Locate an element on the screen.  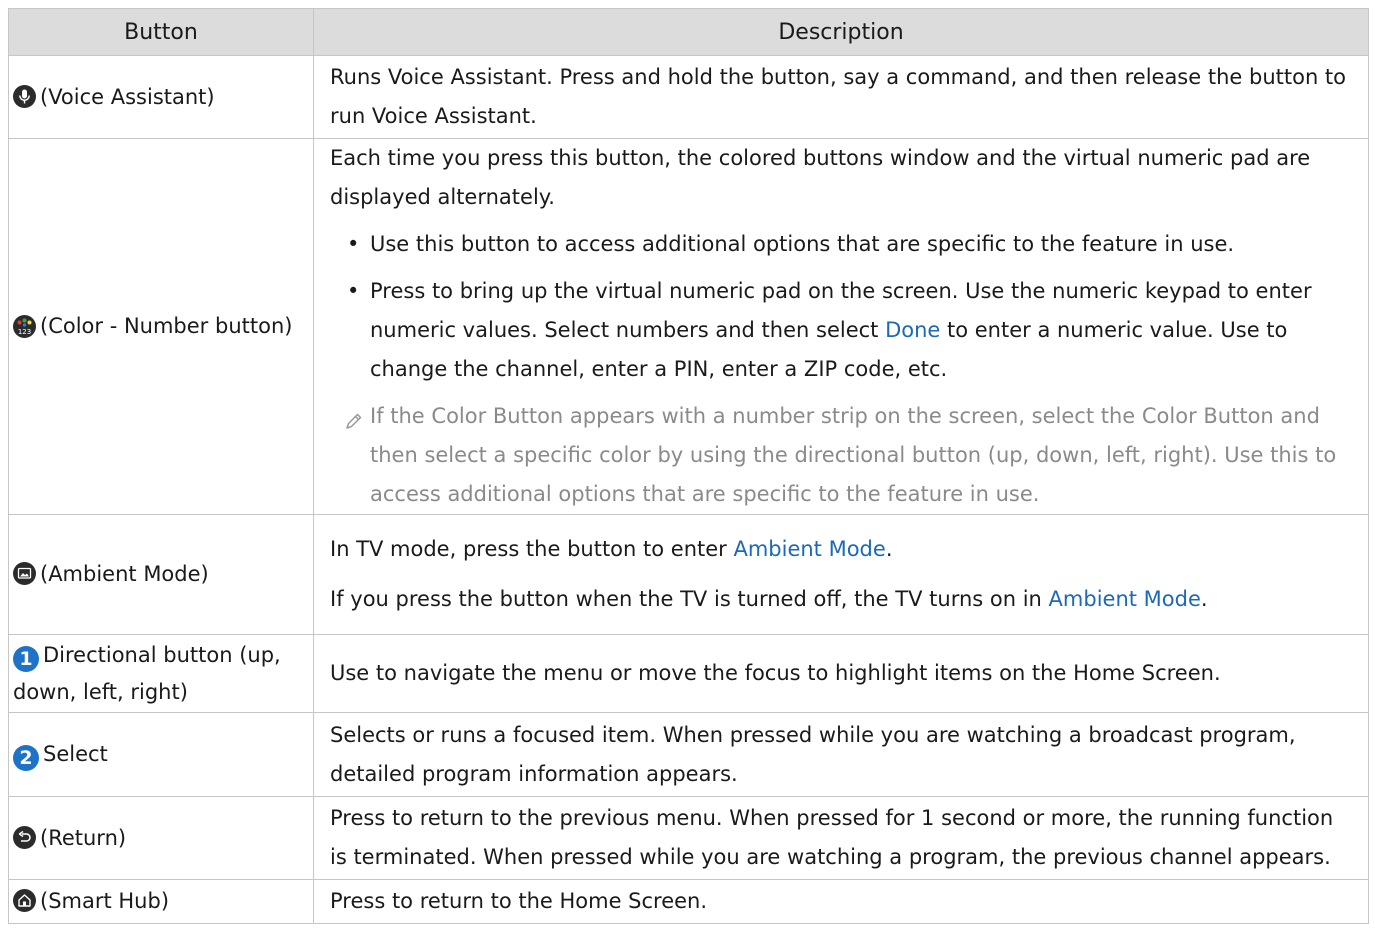
table-header-row: Button Description is located at coordinates (688, 32).